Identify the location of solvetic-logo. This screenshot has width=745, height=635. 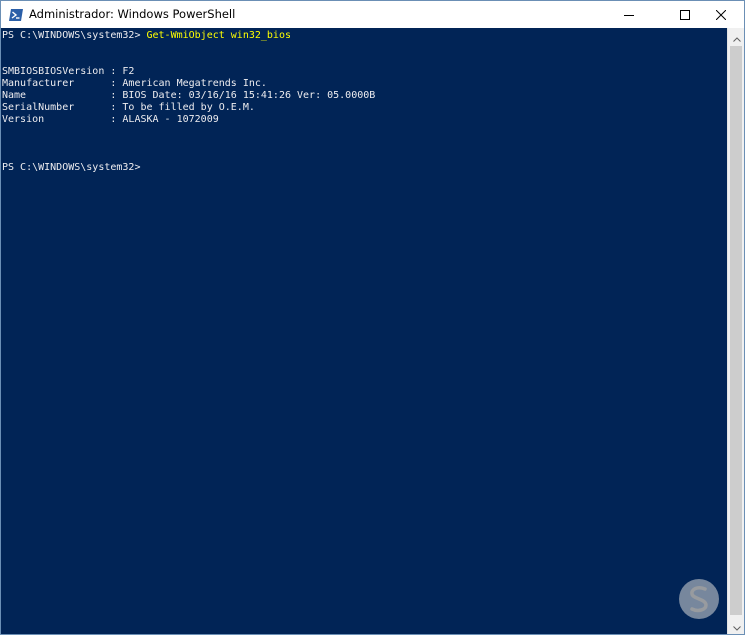
(699, 604).